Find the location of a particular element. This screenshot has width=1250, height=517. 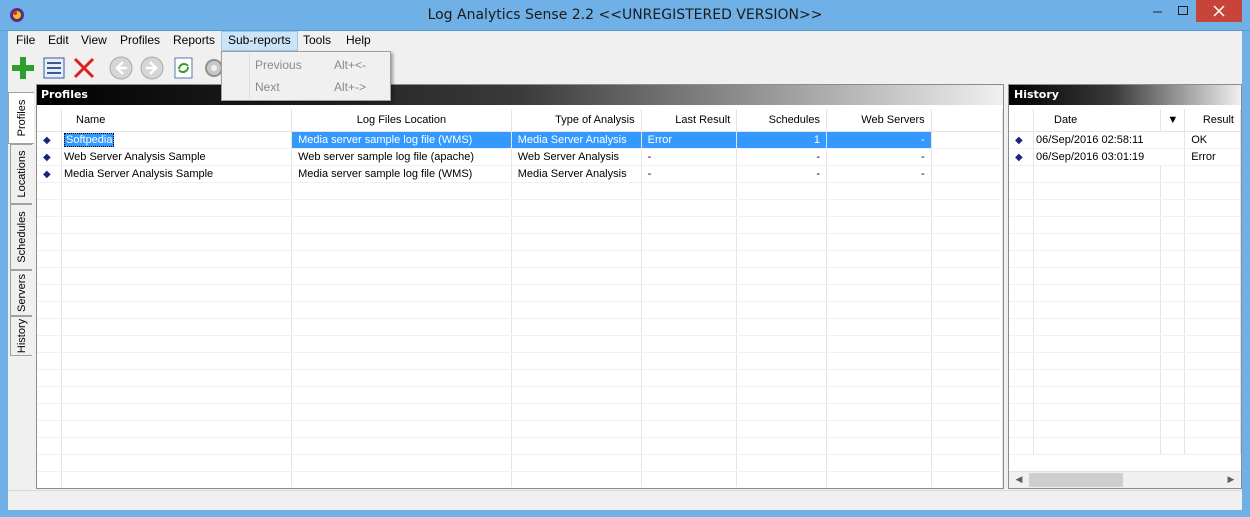

maximize-button is located at coordinates (1183, 11).